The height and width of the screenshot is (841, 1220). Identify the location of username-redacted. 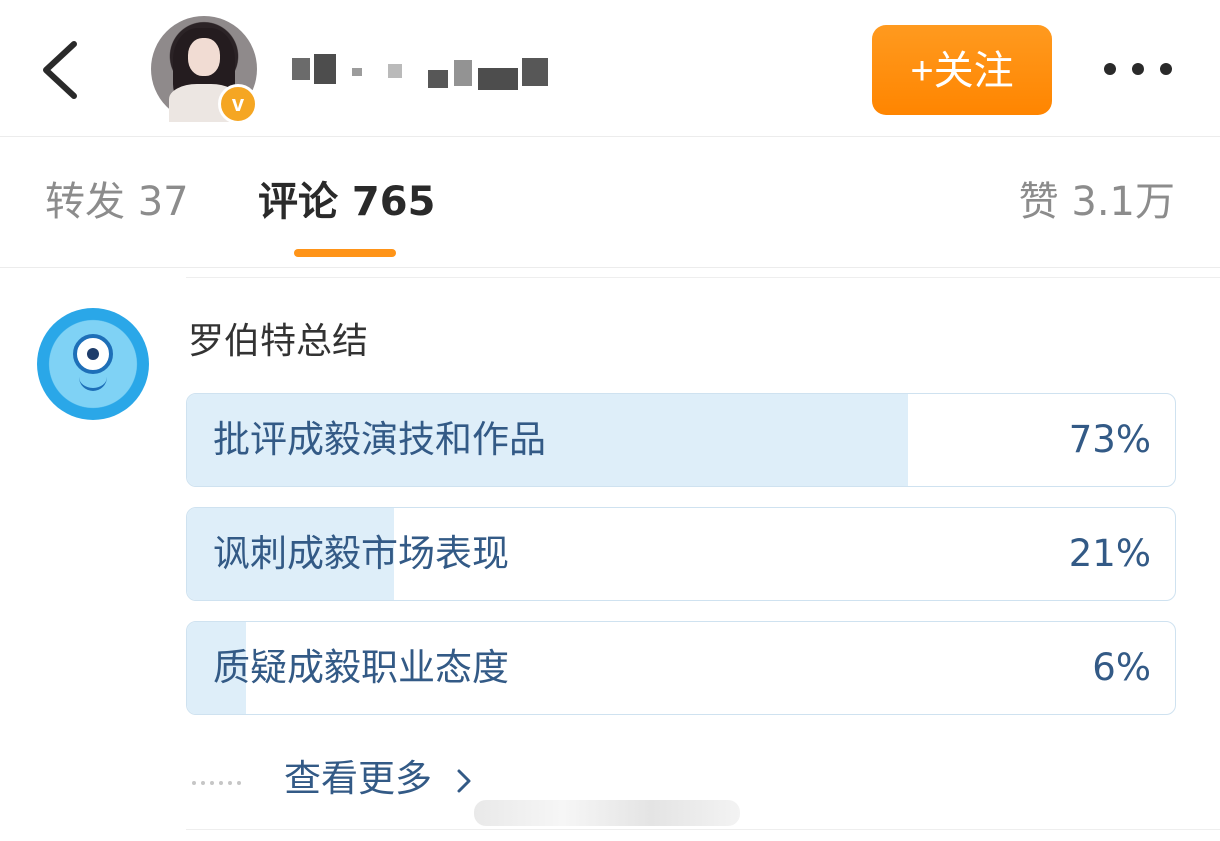
(426, 72).